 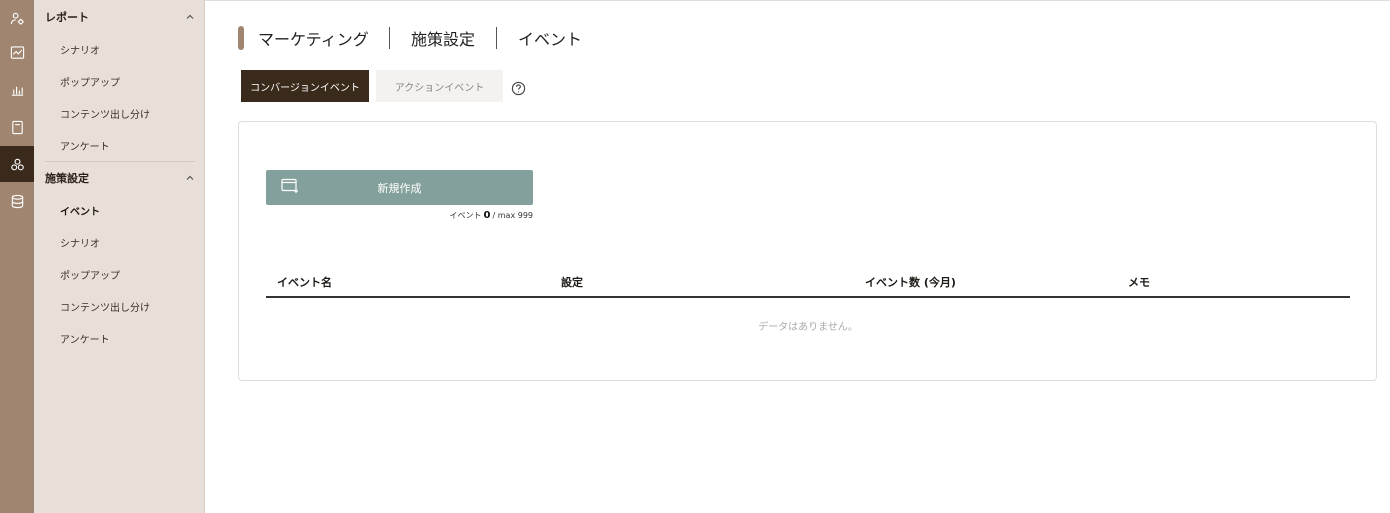 I want to click on sidebar-item-scenario: シナリオ, so click(x=130, y=242).